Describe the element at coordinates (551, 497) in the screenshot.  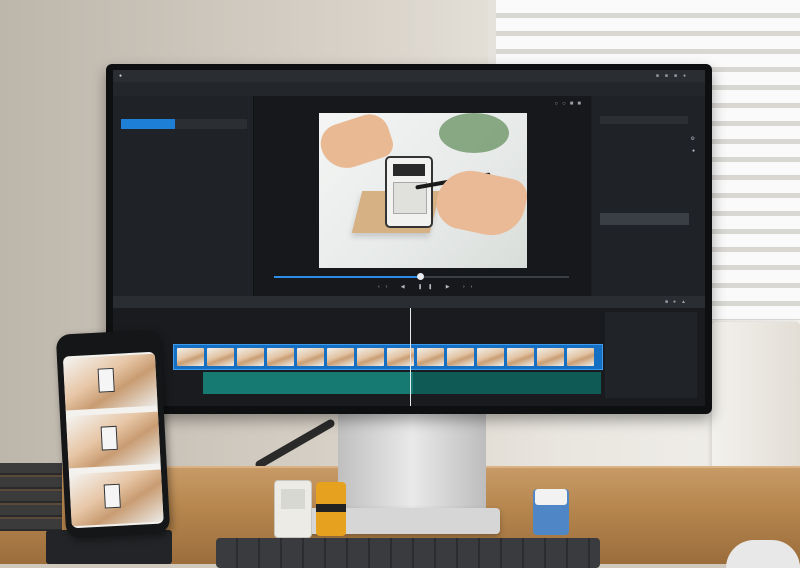
I see `device-top` at that location.